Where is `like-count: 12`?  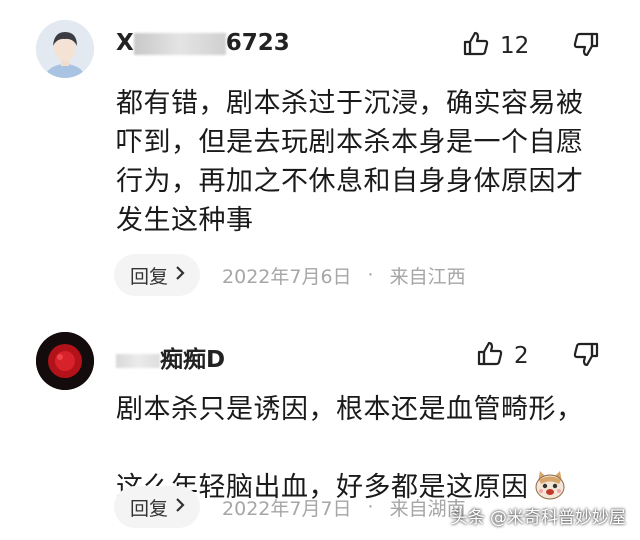
like-count: 12 is located at coordinates (515, 46).